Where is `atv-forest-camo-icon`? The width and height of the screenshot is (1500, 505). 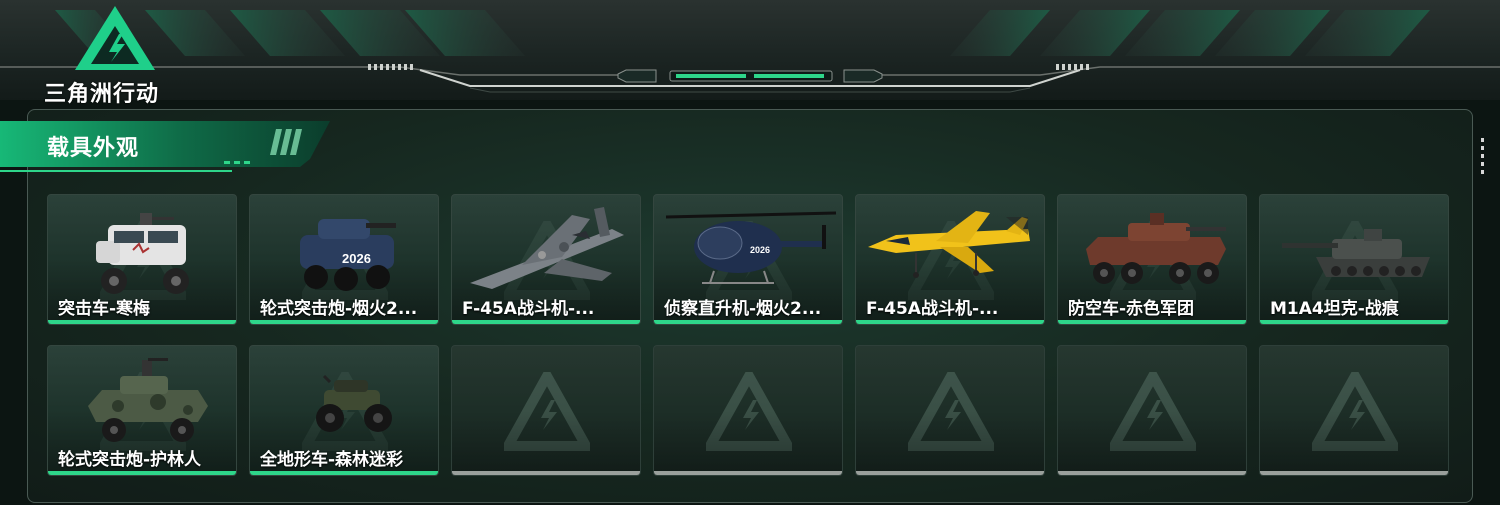
atv-forest-camo-icon is located at coordinates (354, 403).